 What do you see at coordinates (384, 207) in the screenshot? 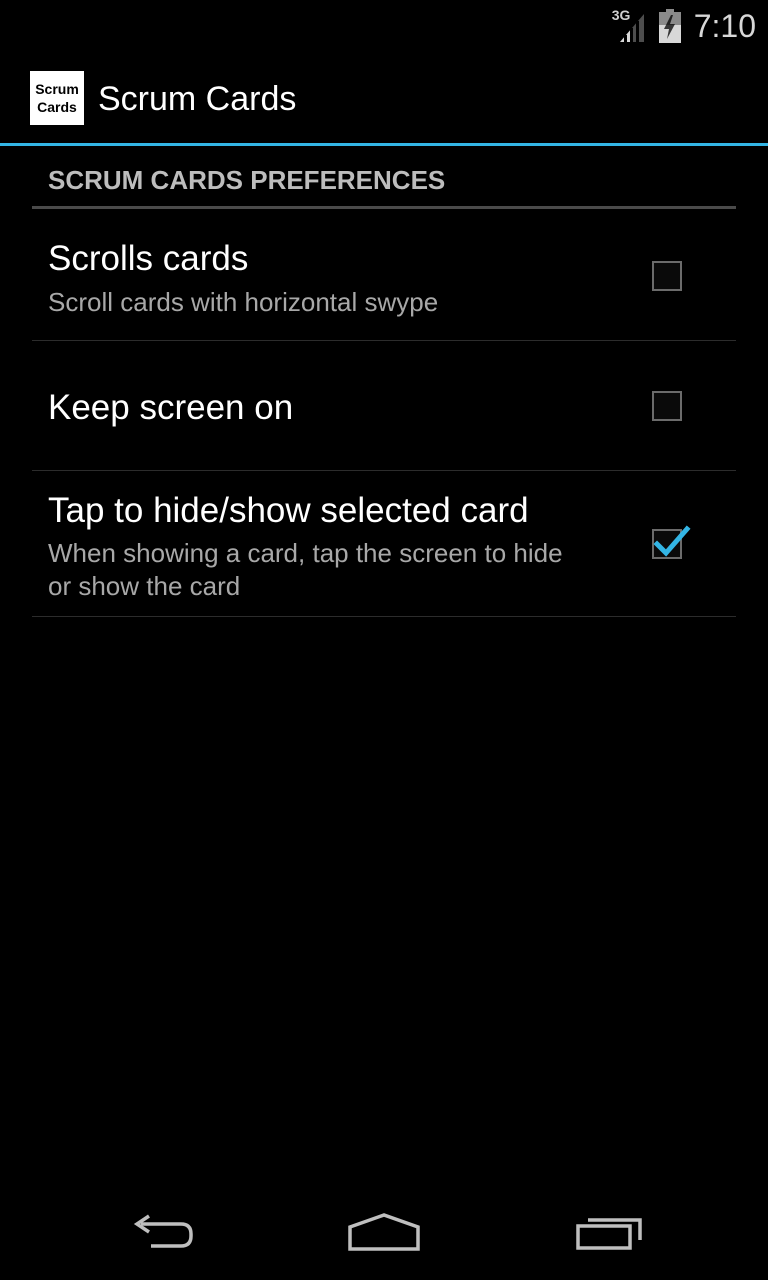
I see `category-divider` at bounding box center [384, 207].